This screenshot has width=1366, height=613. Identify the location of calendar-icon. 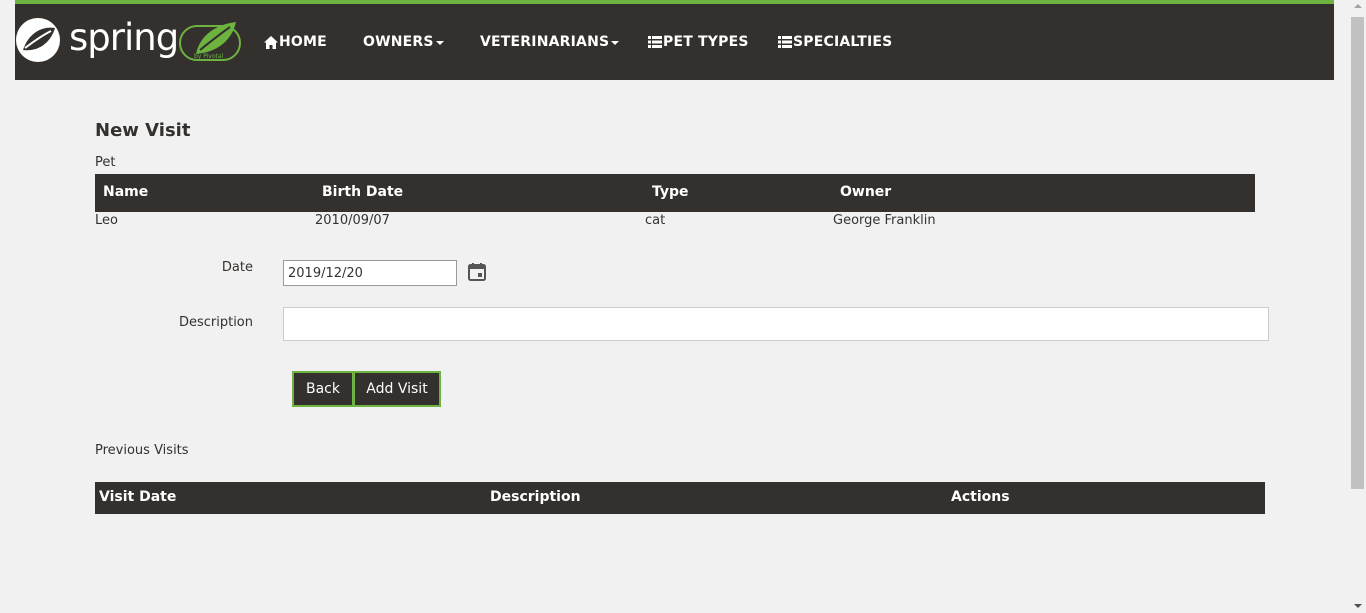
(477, 272).